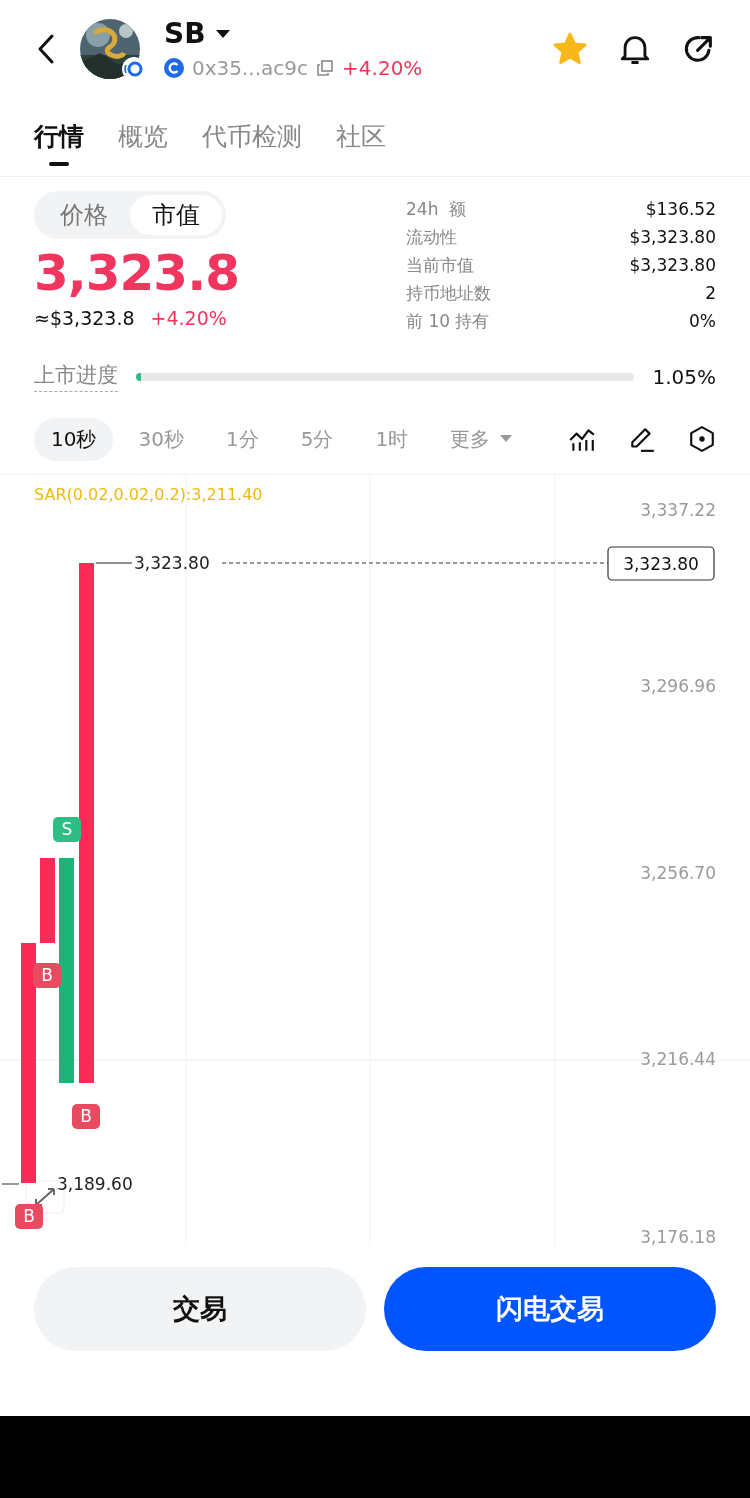  What do you see at coordinates (250, 68) in the screenshot?
I see `token-address: 0x35...ac9c` at bounding box center [250, 68].